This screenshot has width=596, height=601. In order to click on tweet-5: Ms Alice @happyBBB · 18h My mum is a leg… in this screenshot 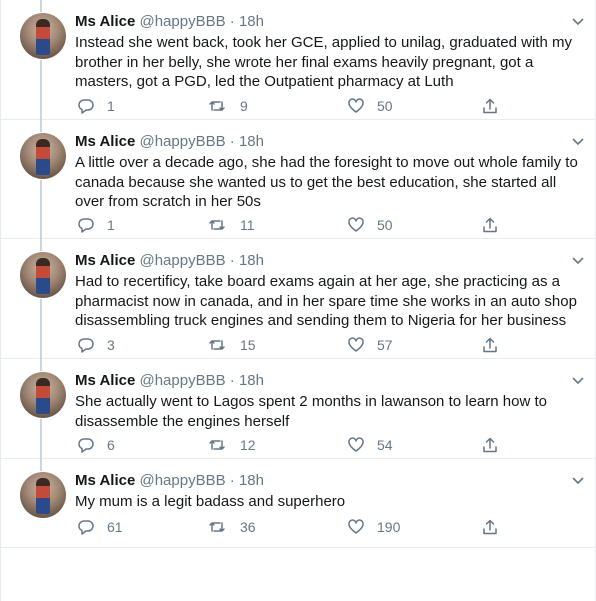, I will do `click(298, 503)`.